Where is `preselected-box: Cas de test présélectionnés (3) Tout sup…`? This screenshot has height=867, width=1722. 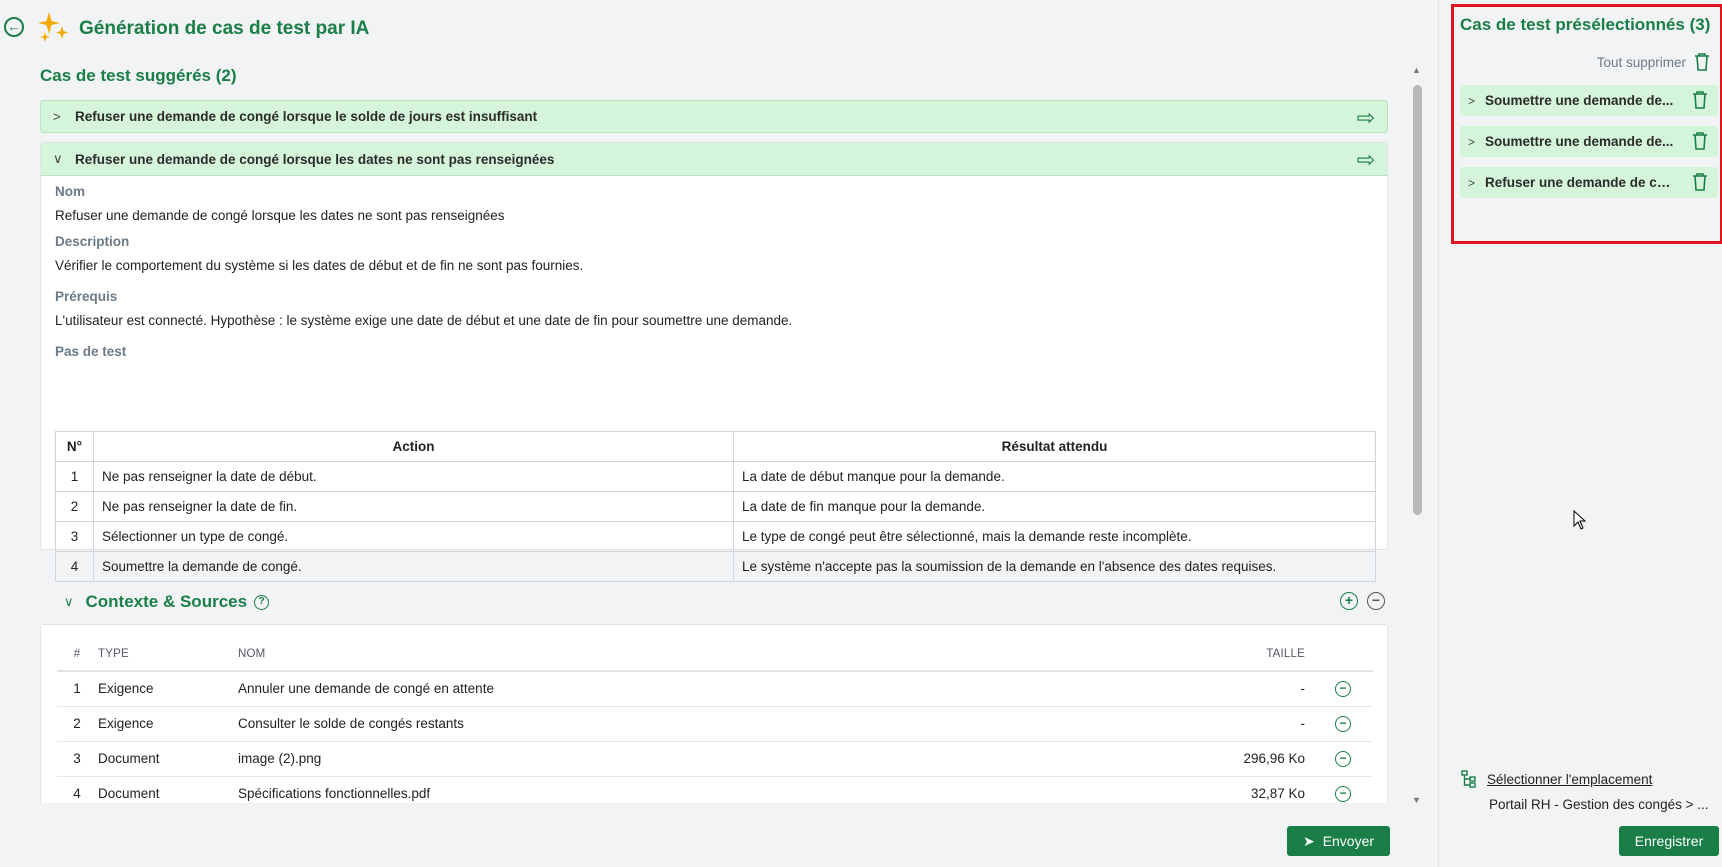
preselected-box: Cas de test présélectionnés (3) Tout sup… is located at coordinates (1586, 124).